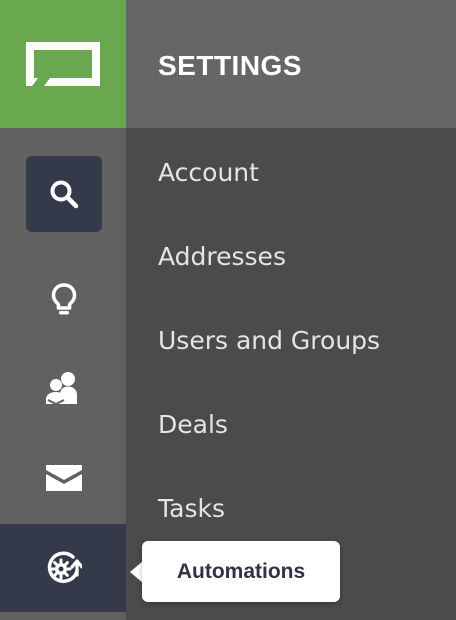  I want to click on automations-button, so click(63, 568).